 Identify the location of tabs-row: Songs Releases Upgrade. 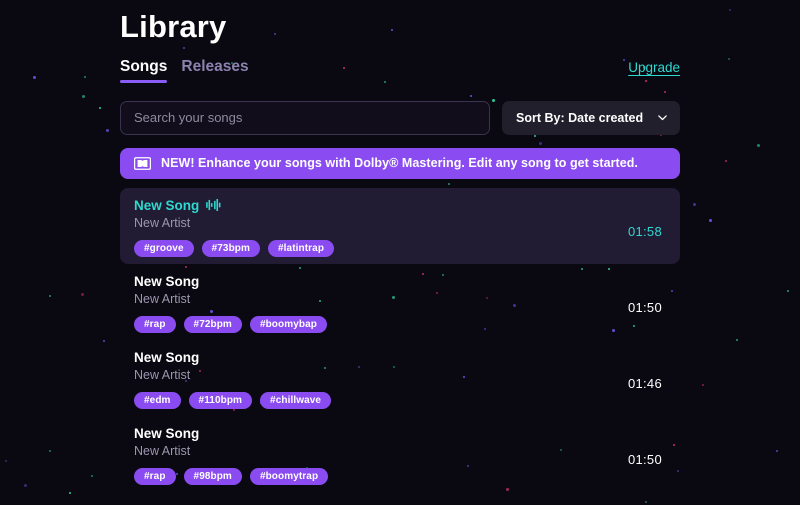
(400, 73).